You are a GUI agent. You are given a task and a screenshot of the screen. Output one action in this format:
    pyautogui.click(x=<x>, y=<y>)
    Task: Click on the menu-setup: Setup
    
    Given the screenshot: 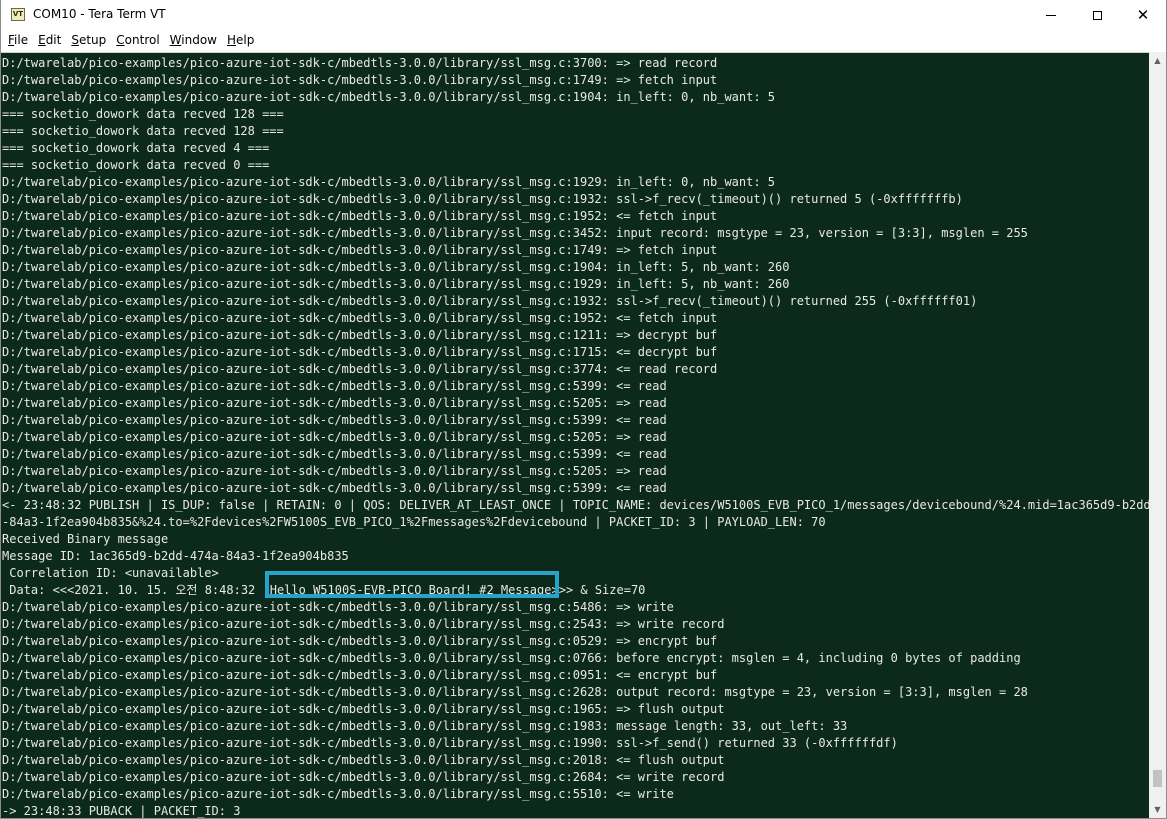 What is the action you would take?
    pyautogui.click(x=88, y=40)
    